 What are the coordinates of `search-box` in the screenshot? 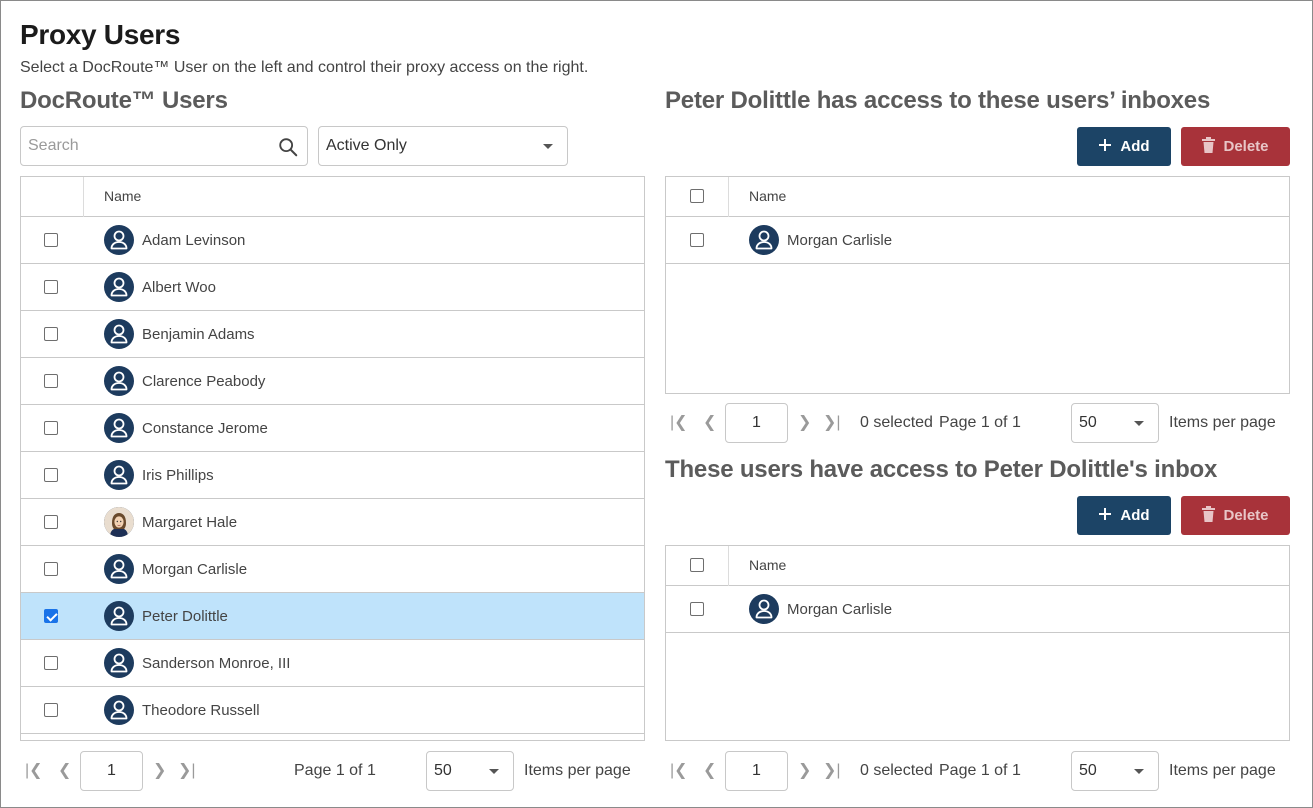 It's located at (164, 146).